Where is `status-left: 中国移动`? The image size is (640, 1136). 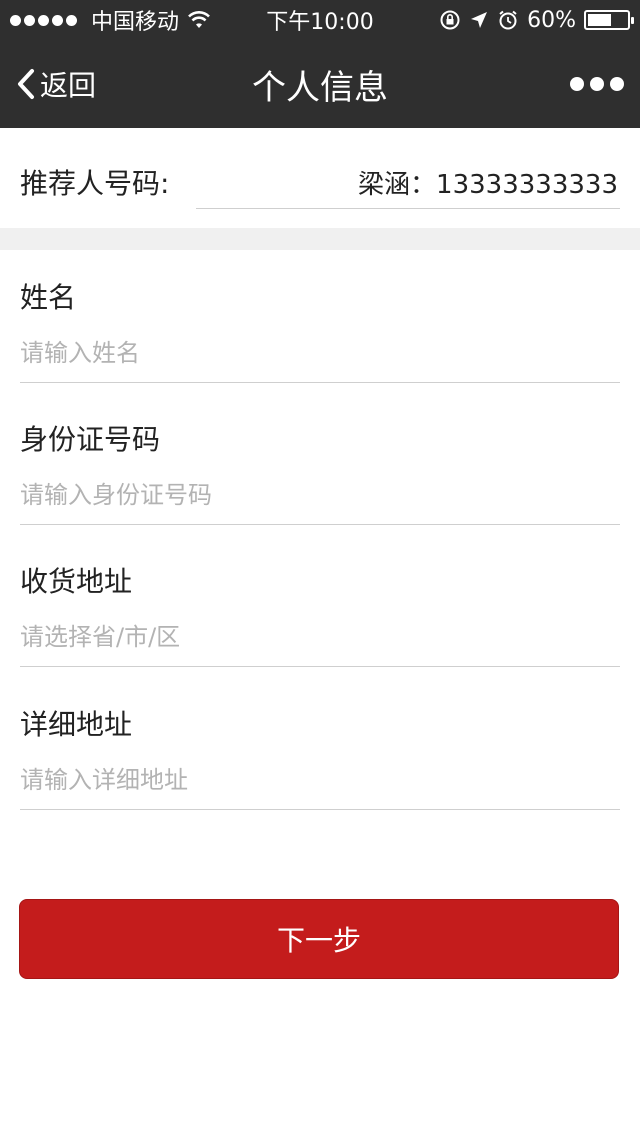
status-left: 中国移动 is located at coordinates (110, 20).